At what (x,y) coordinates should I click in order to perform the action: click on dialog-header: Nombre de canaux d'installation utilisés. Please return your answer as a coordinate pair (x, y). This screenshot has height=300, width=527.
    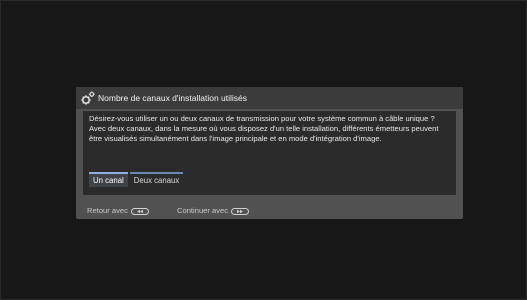
    Looking at the image, I should click on (269, 98).